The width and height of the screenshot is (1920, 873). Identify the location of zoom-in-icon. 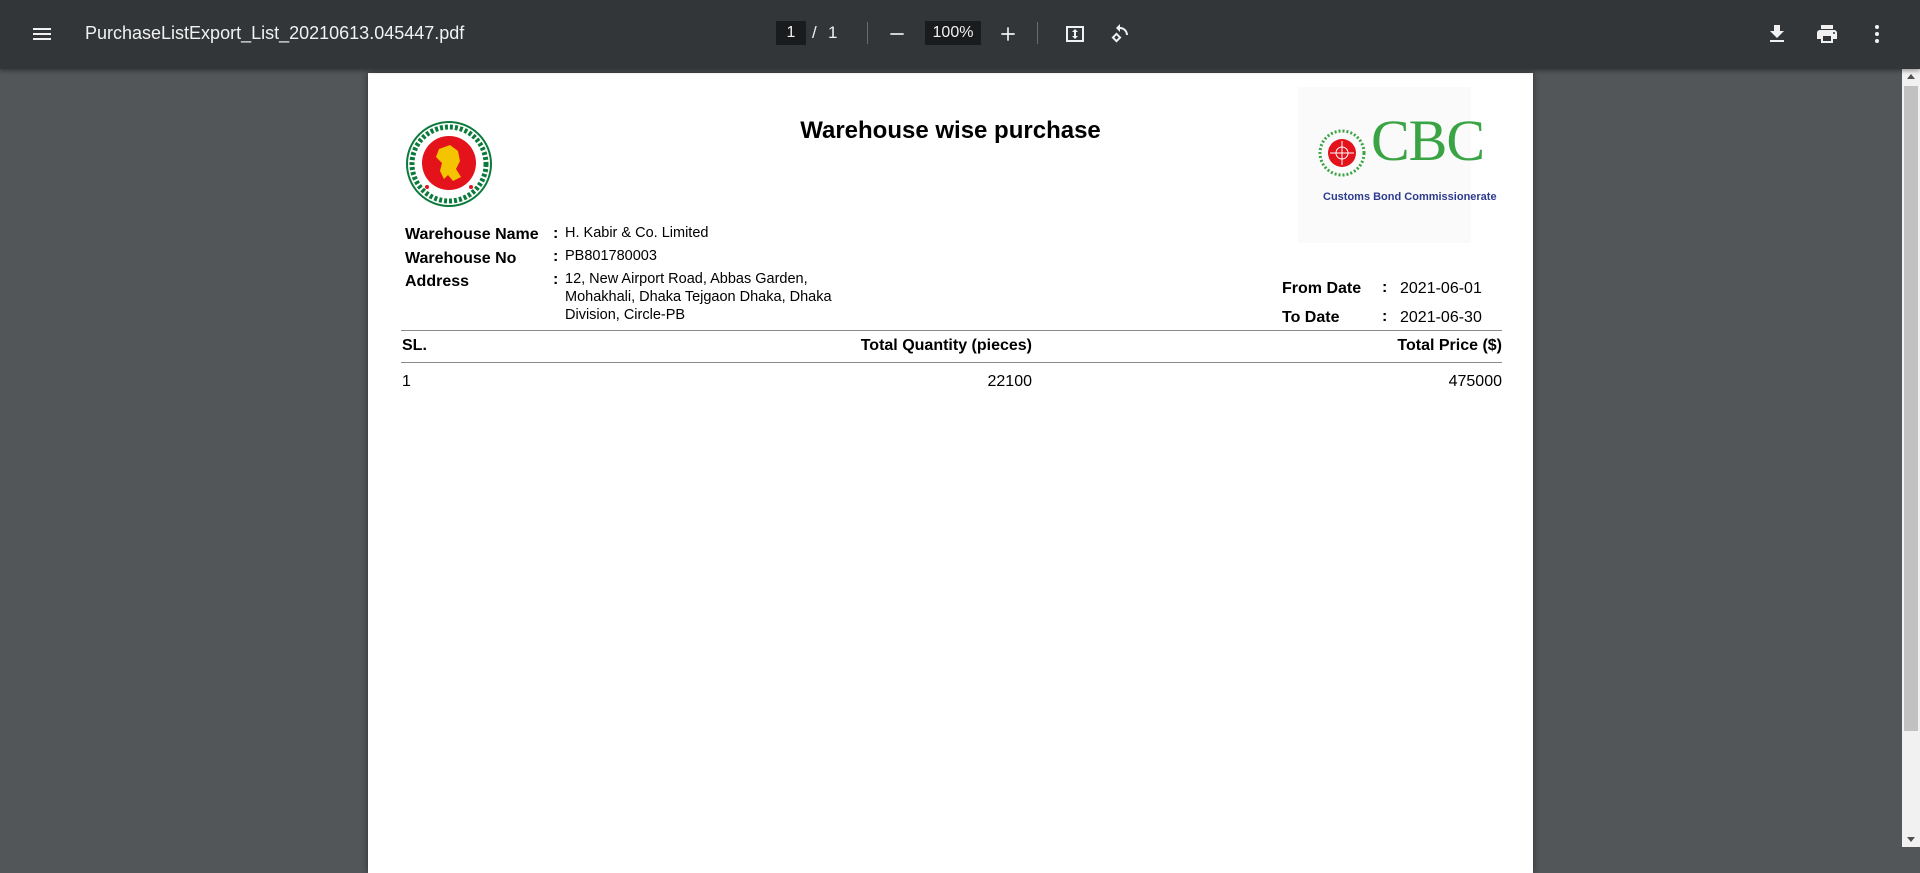
(1008, 34).